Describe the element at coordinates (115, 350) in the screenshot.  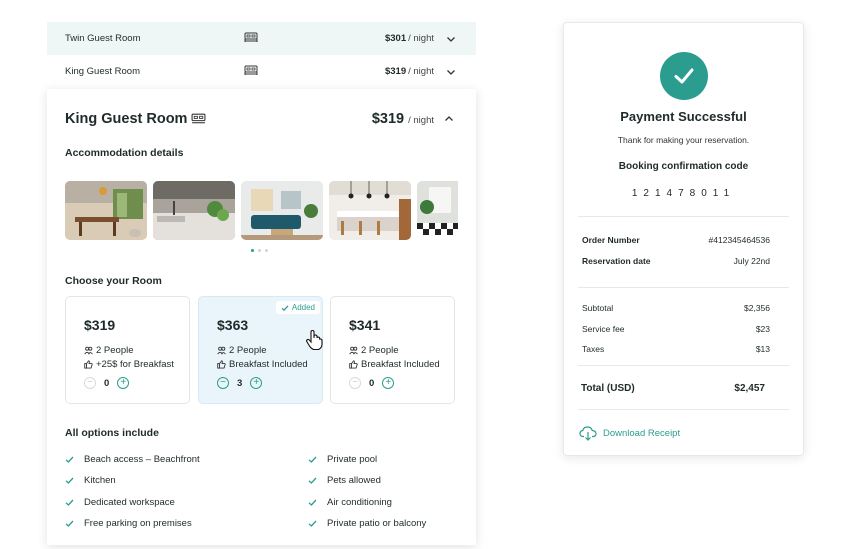
I see `people-text: 2 People` at that location.